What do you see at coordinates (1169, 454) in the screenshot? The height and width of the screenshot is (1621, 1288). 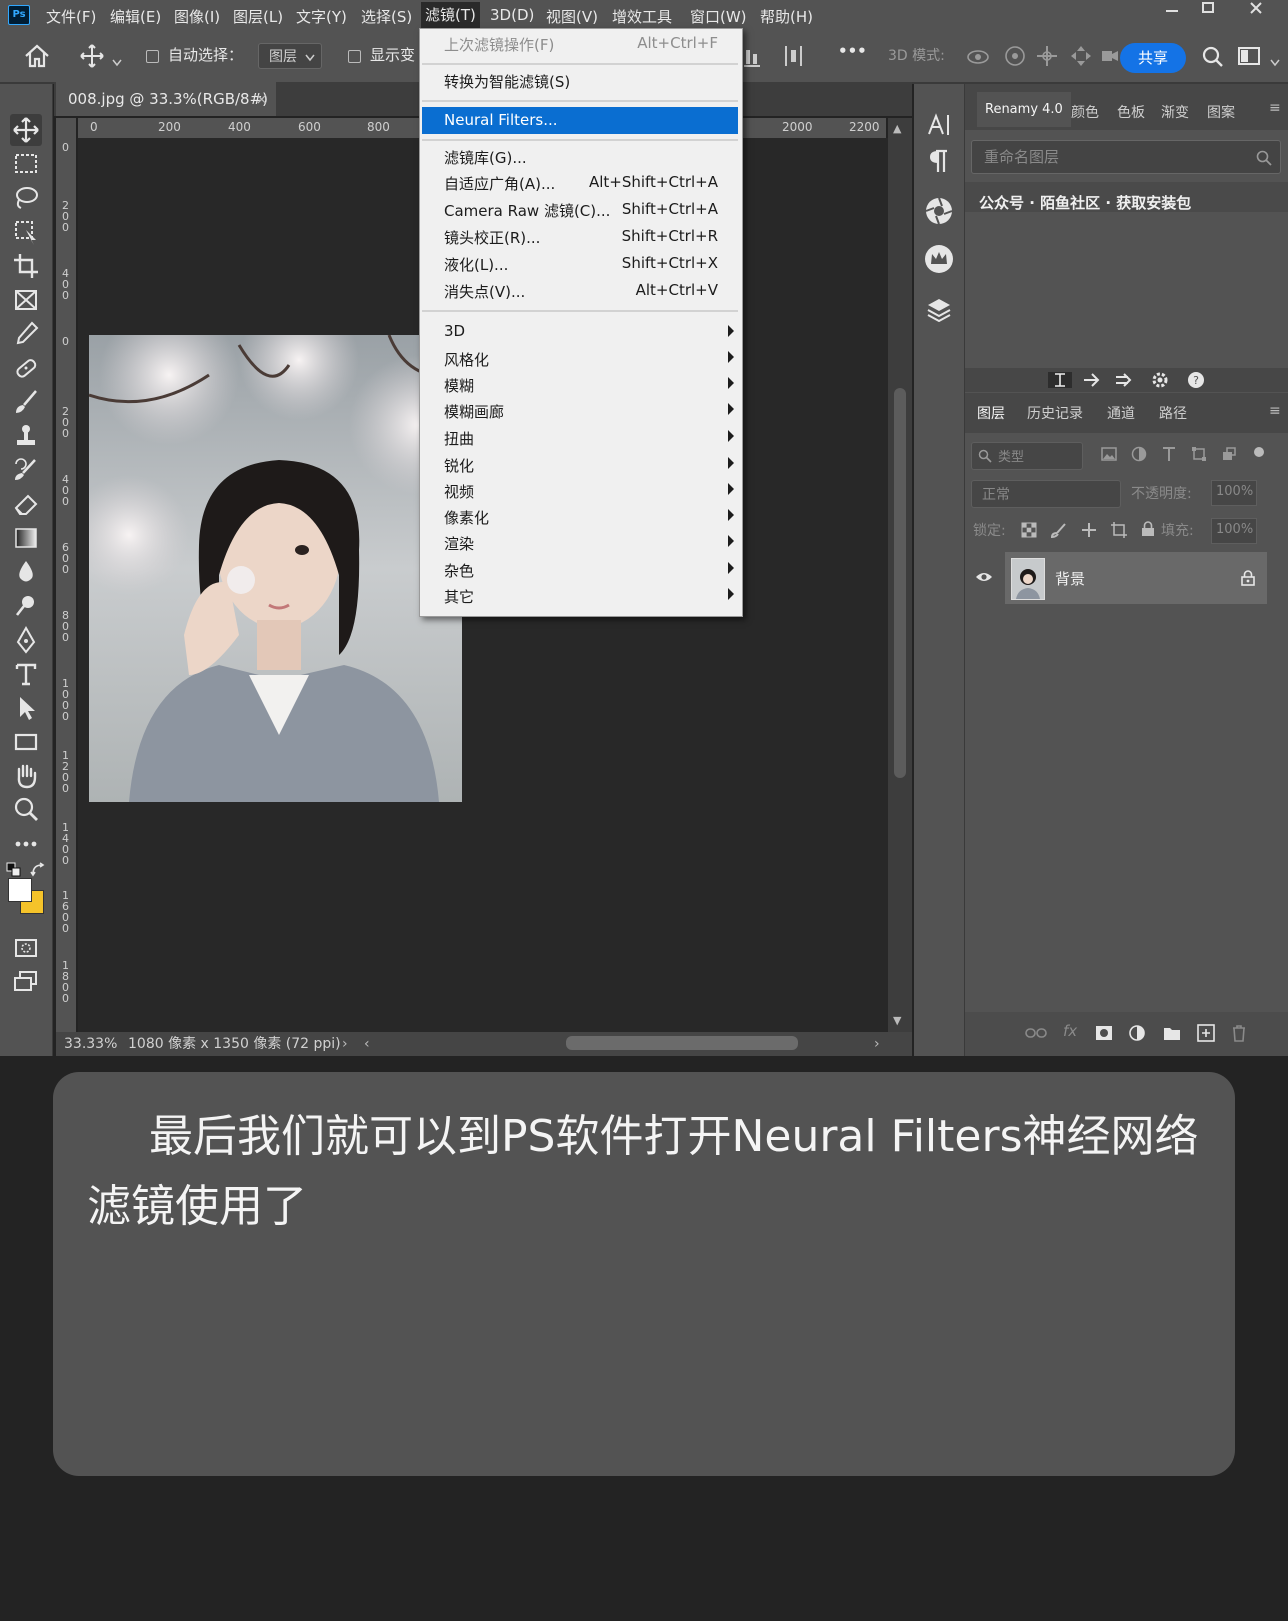 I see `type-filter-icon` at bounding box center [1169, 454].